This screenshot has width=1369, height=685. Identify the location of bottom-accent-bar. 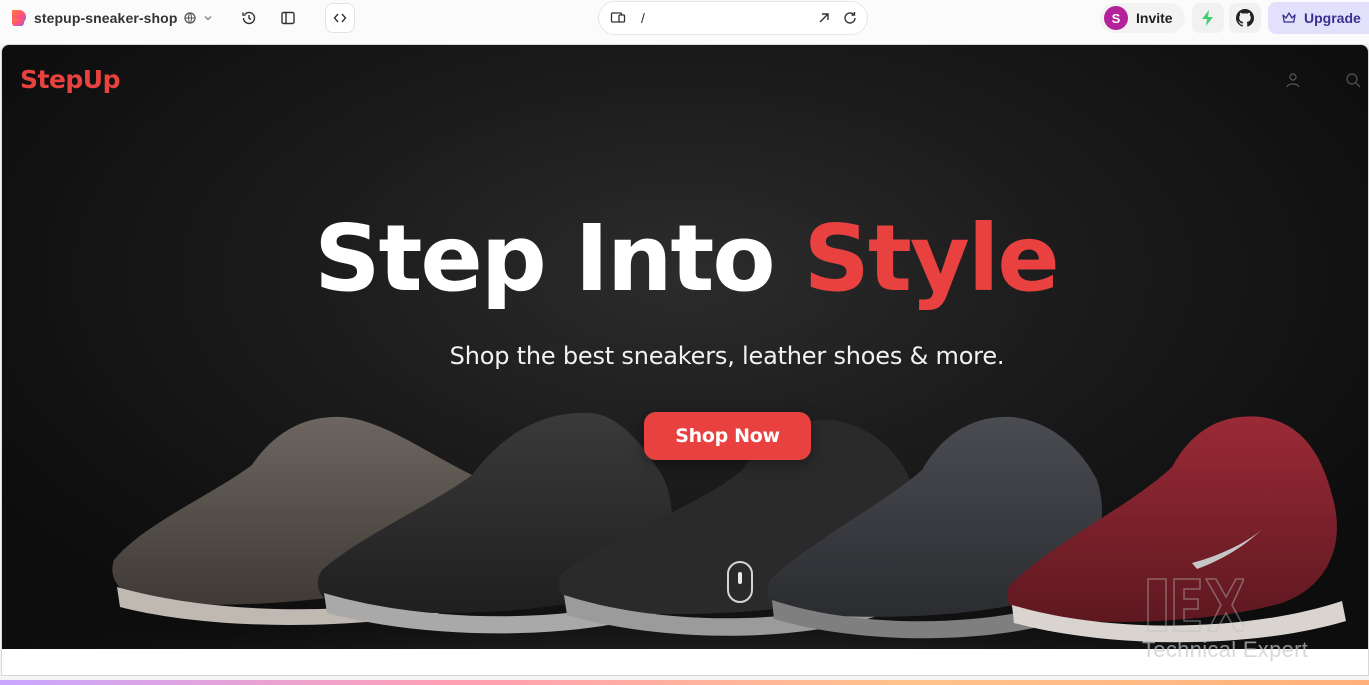
(684, 682).